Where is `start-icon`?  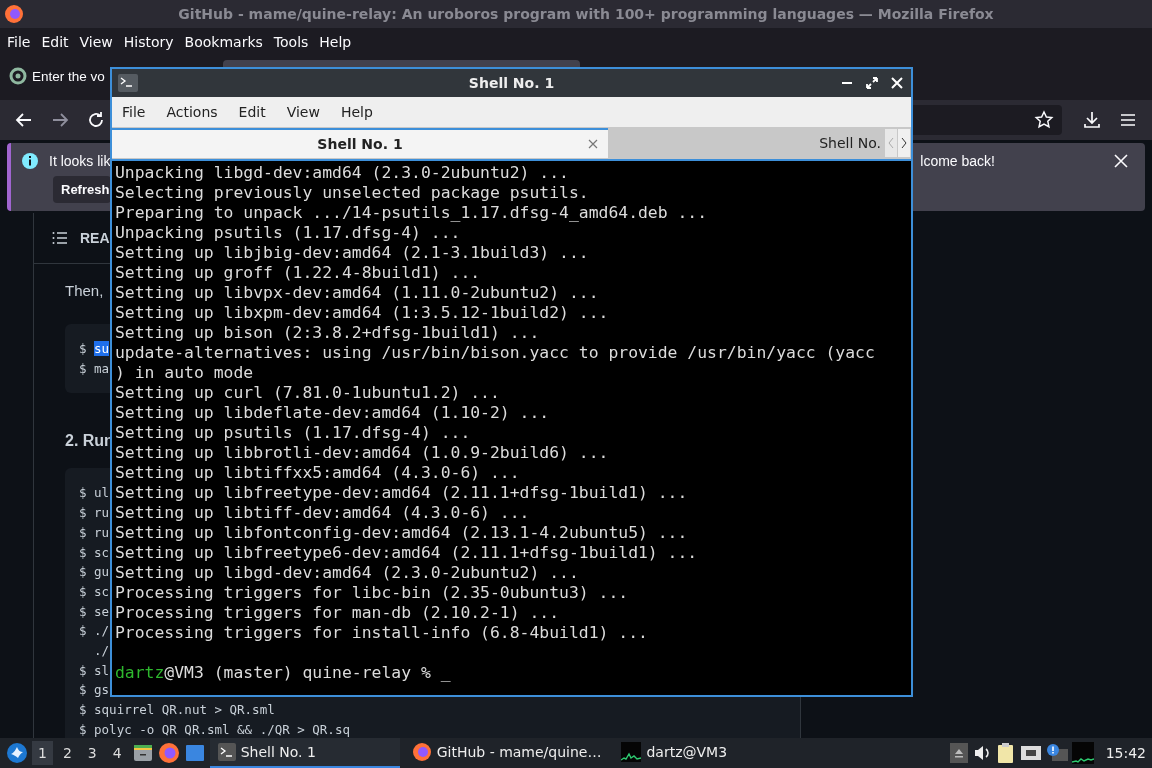 start-icon is located at coordinates (17, 753).